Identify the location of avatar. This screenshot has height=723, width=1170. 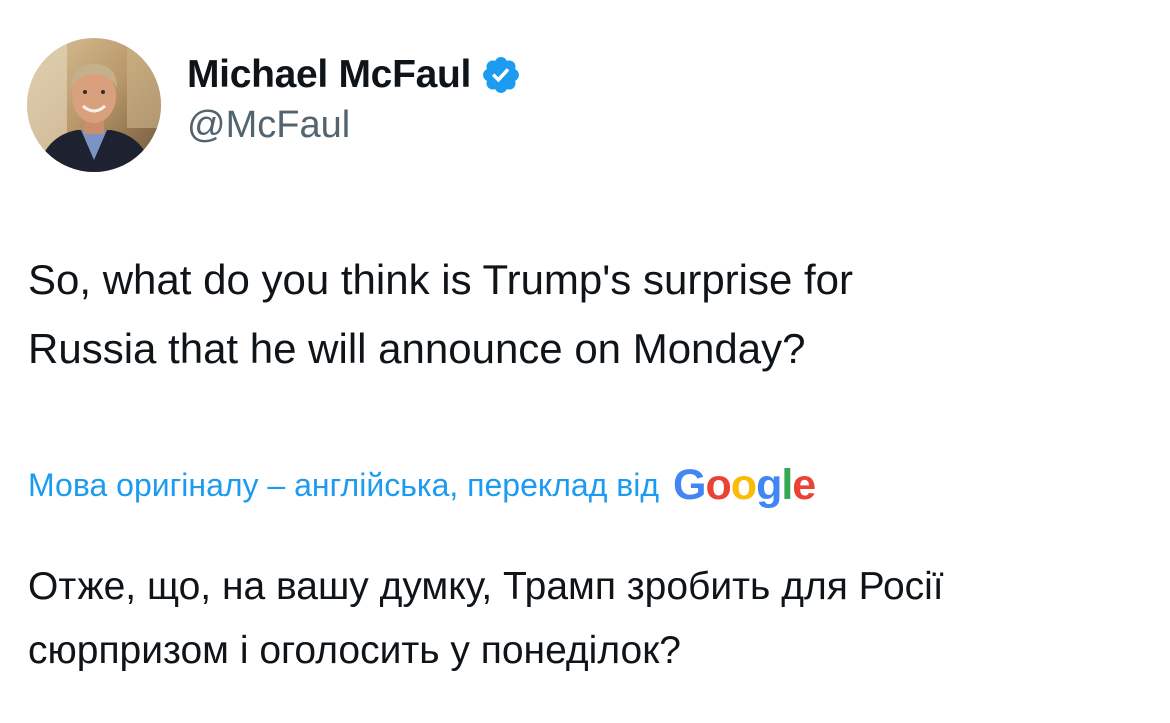
(94, 105).